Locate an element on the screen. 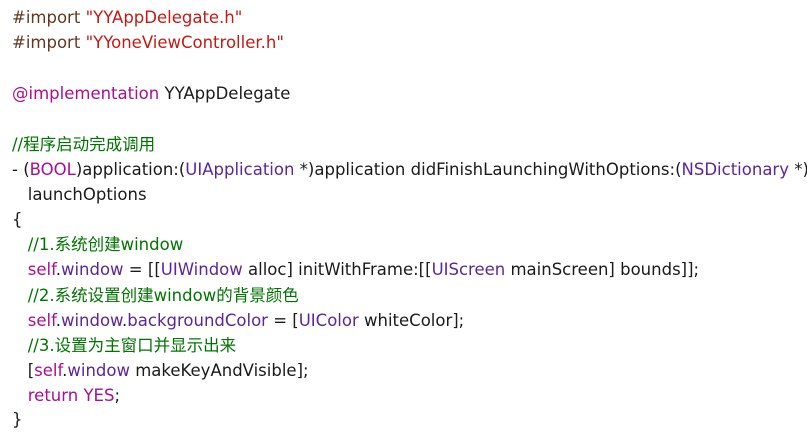 The width and height of the screenshot is (807, 434). code-line: @implementation YYAppDelegate is located at coordinates (151, 94).